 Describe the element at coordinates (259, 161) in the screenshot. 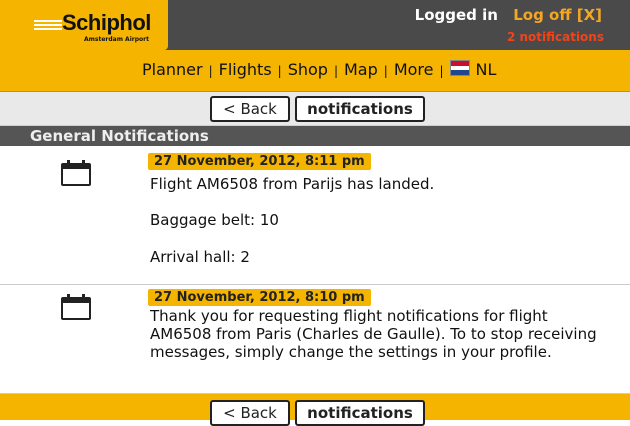

I see `notification-timestamp: 27 November, 2012, 8:11 pm` at that location.